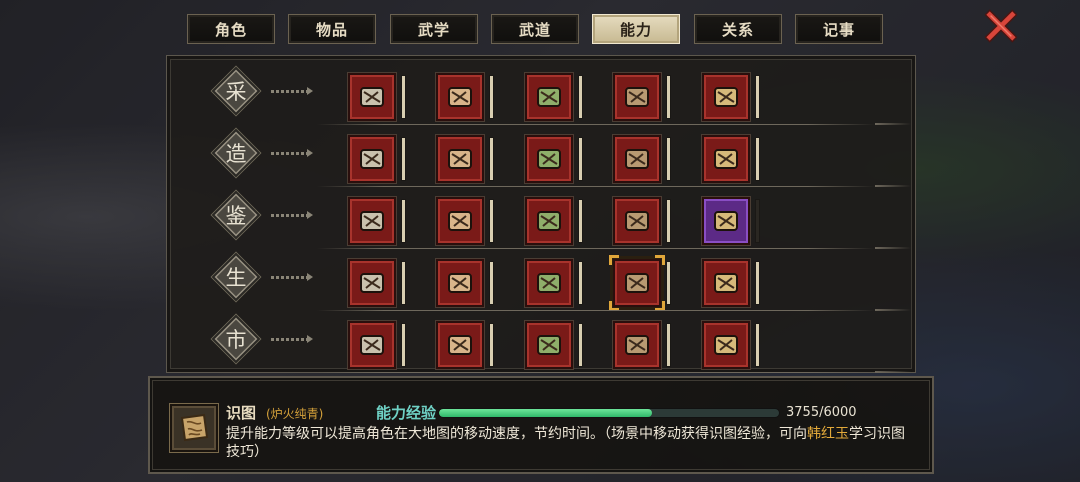 Image resolution: width=1080 pixels, height=482 pixels. I want to click on xp-value: 3755/6000, so click(821, 412).